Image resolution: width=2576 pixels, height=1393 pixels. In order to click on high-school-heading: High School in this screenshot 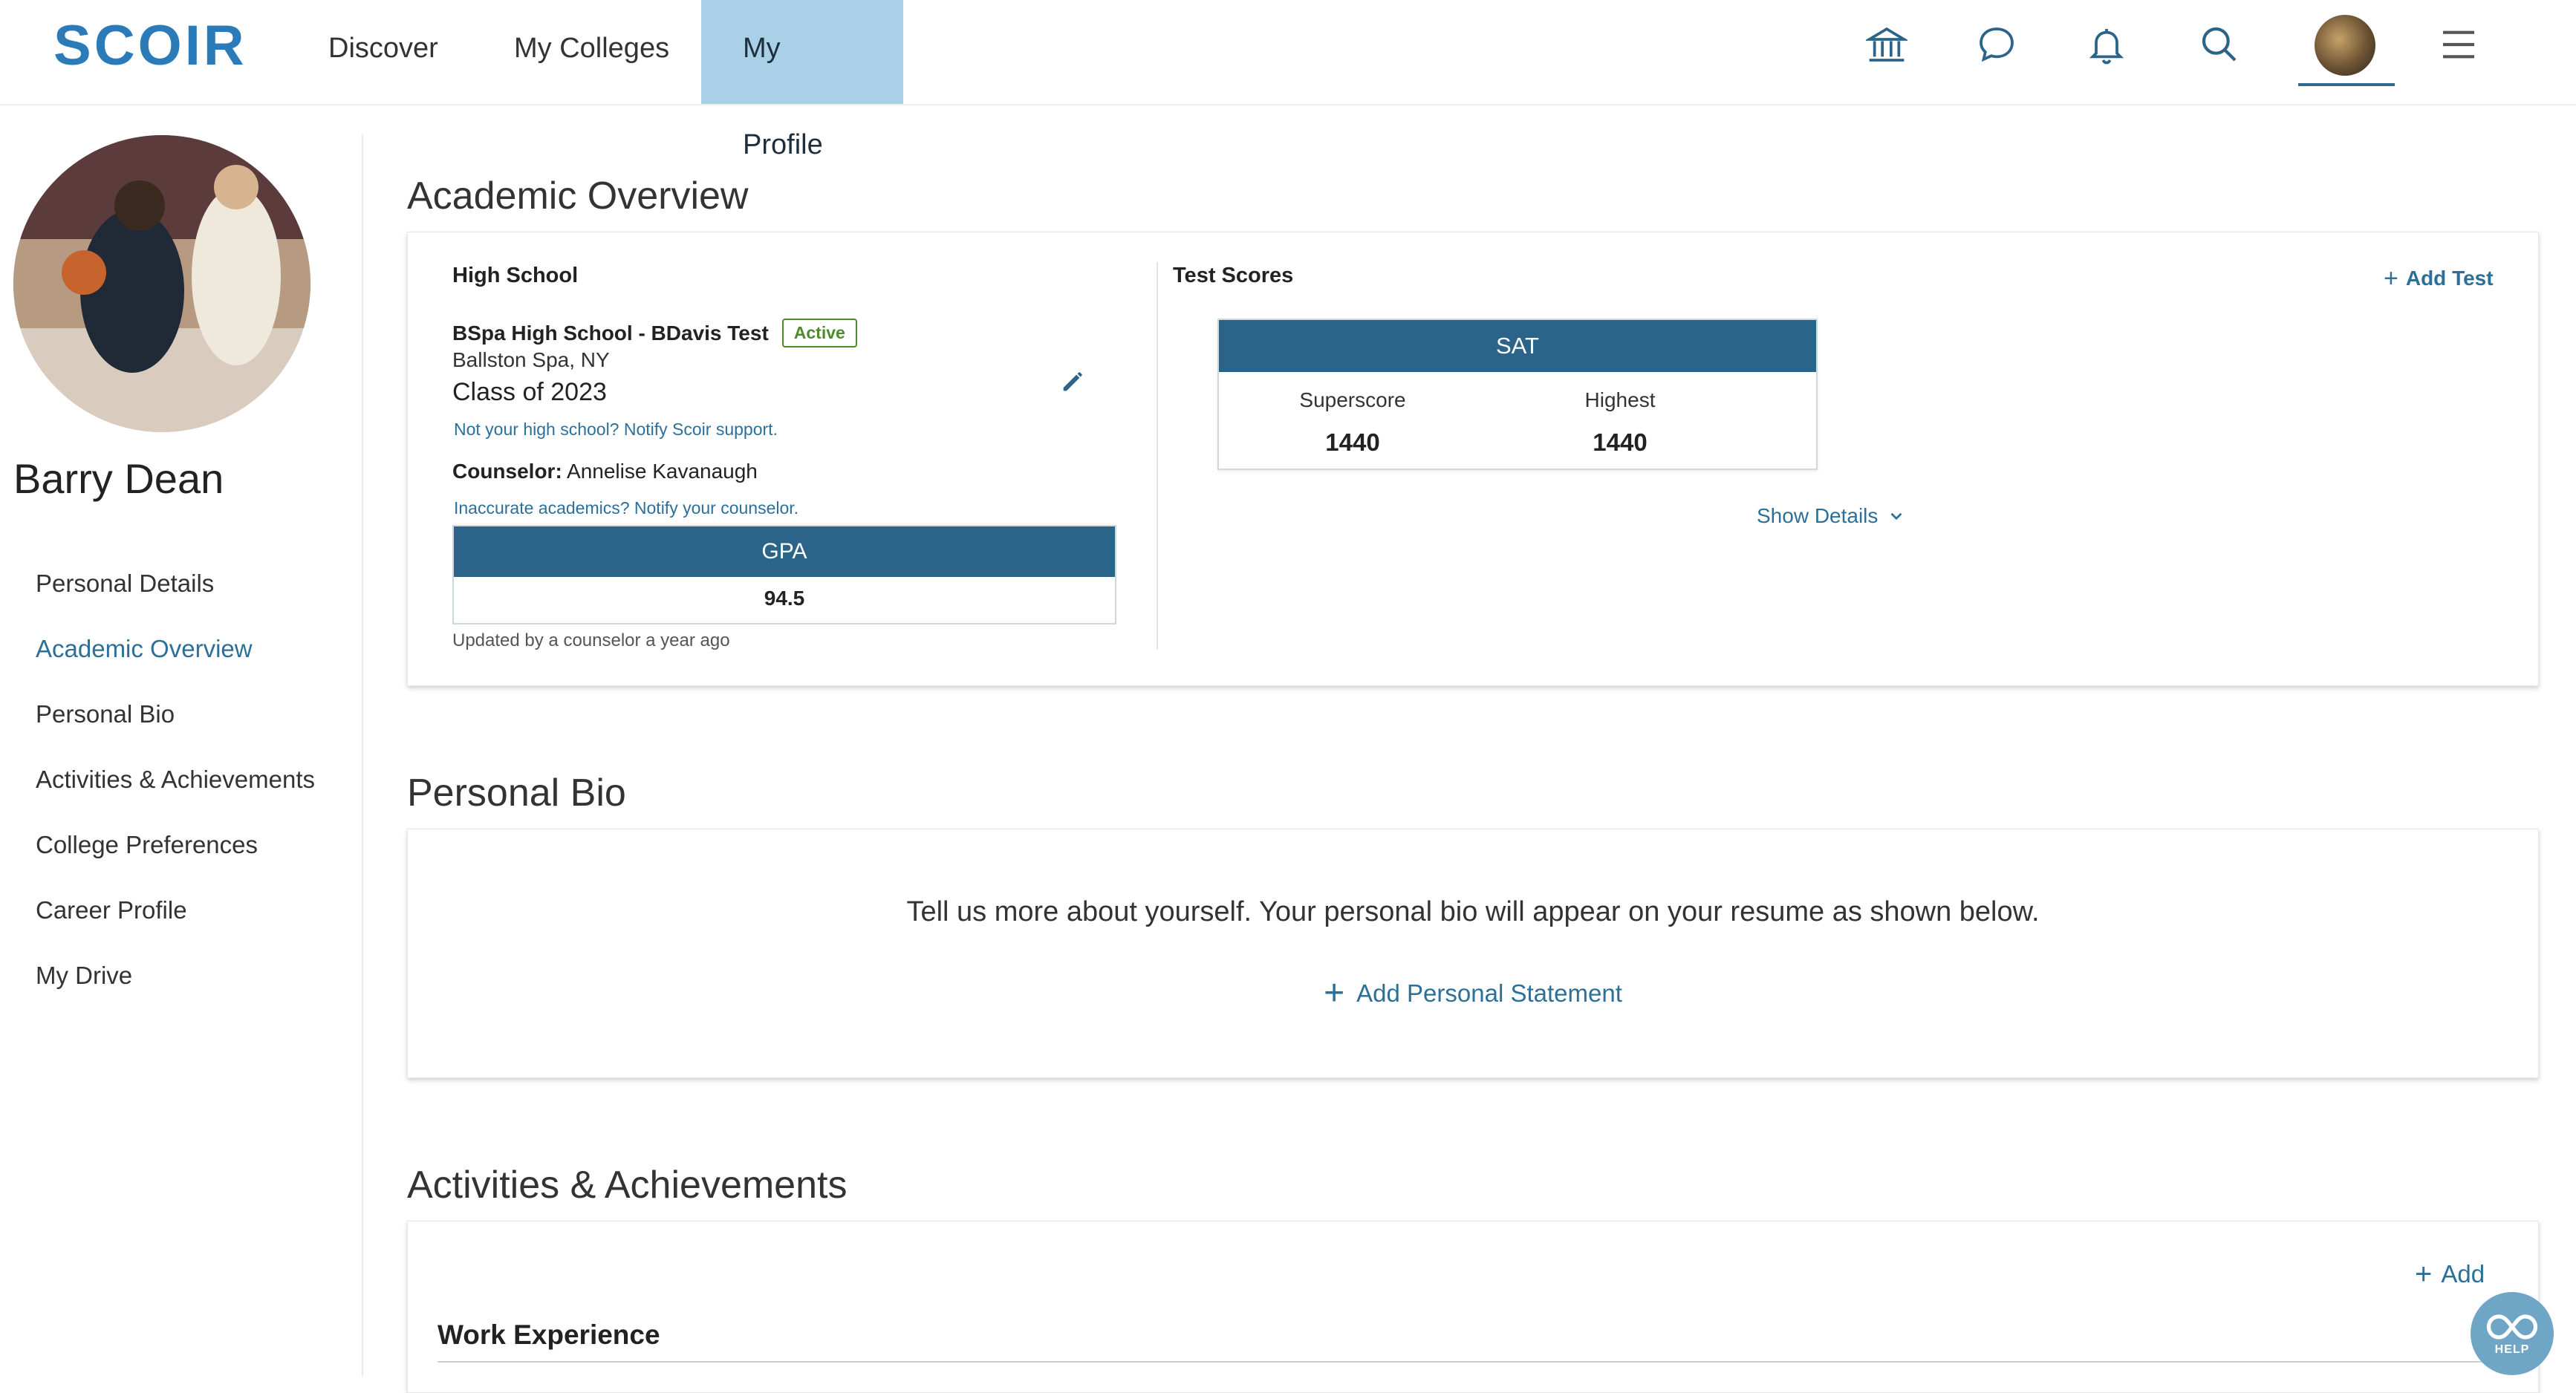, I will do `click(515, 275)`.